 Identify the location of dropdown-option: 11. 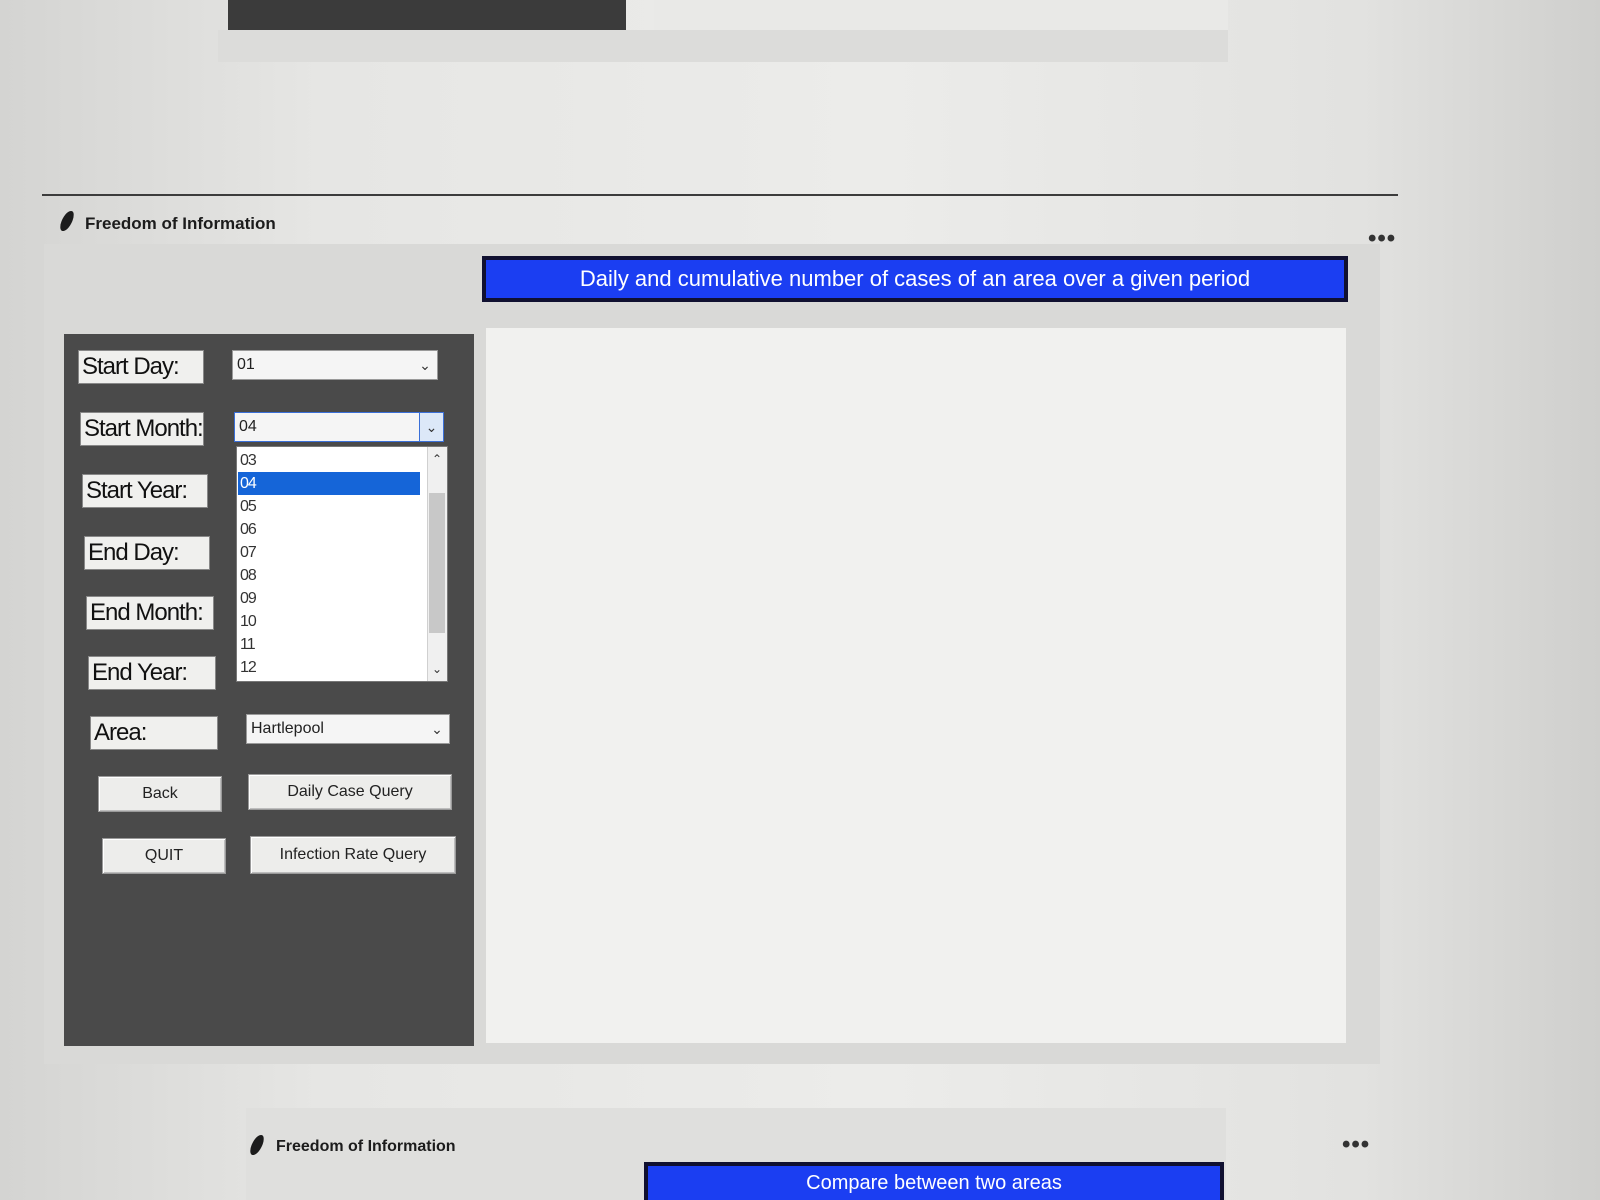
(329, 644).